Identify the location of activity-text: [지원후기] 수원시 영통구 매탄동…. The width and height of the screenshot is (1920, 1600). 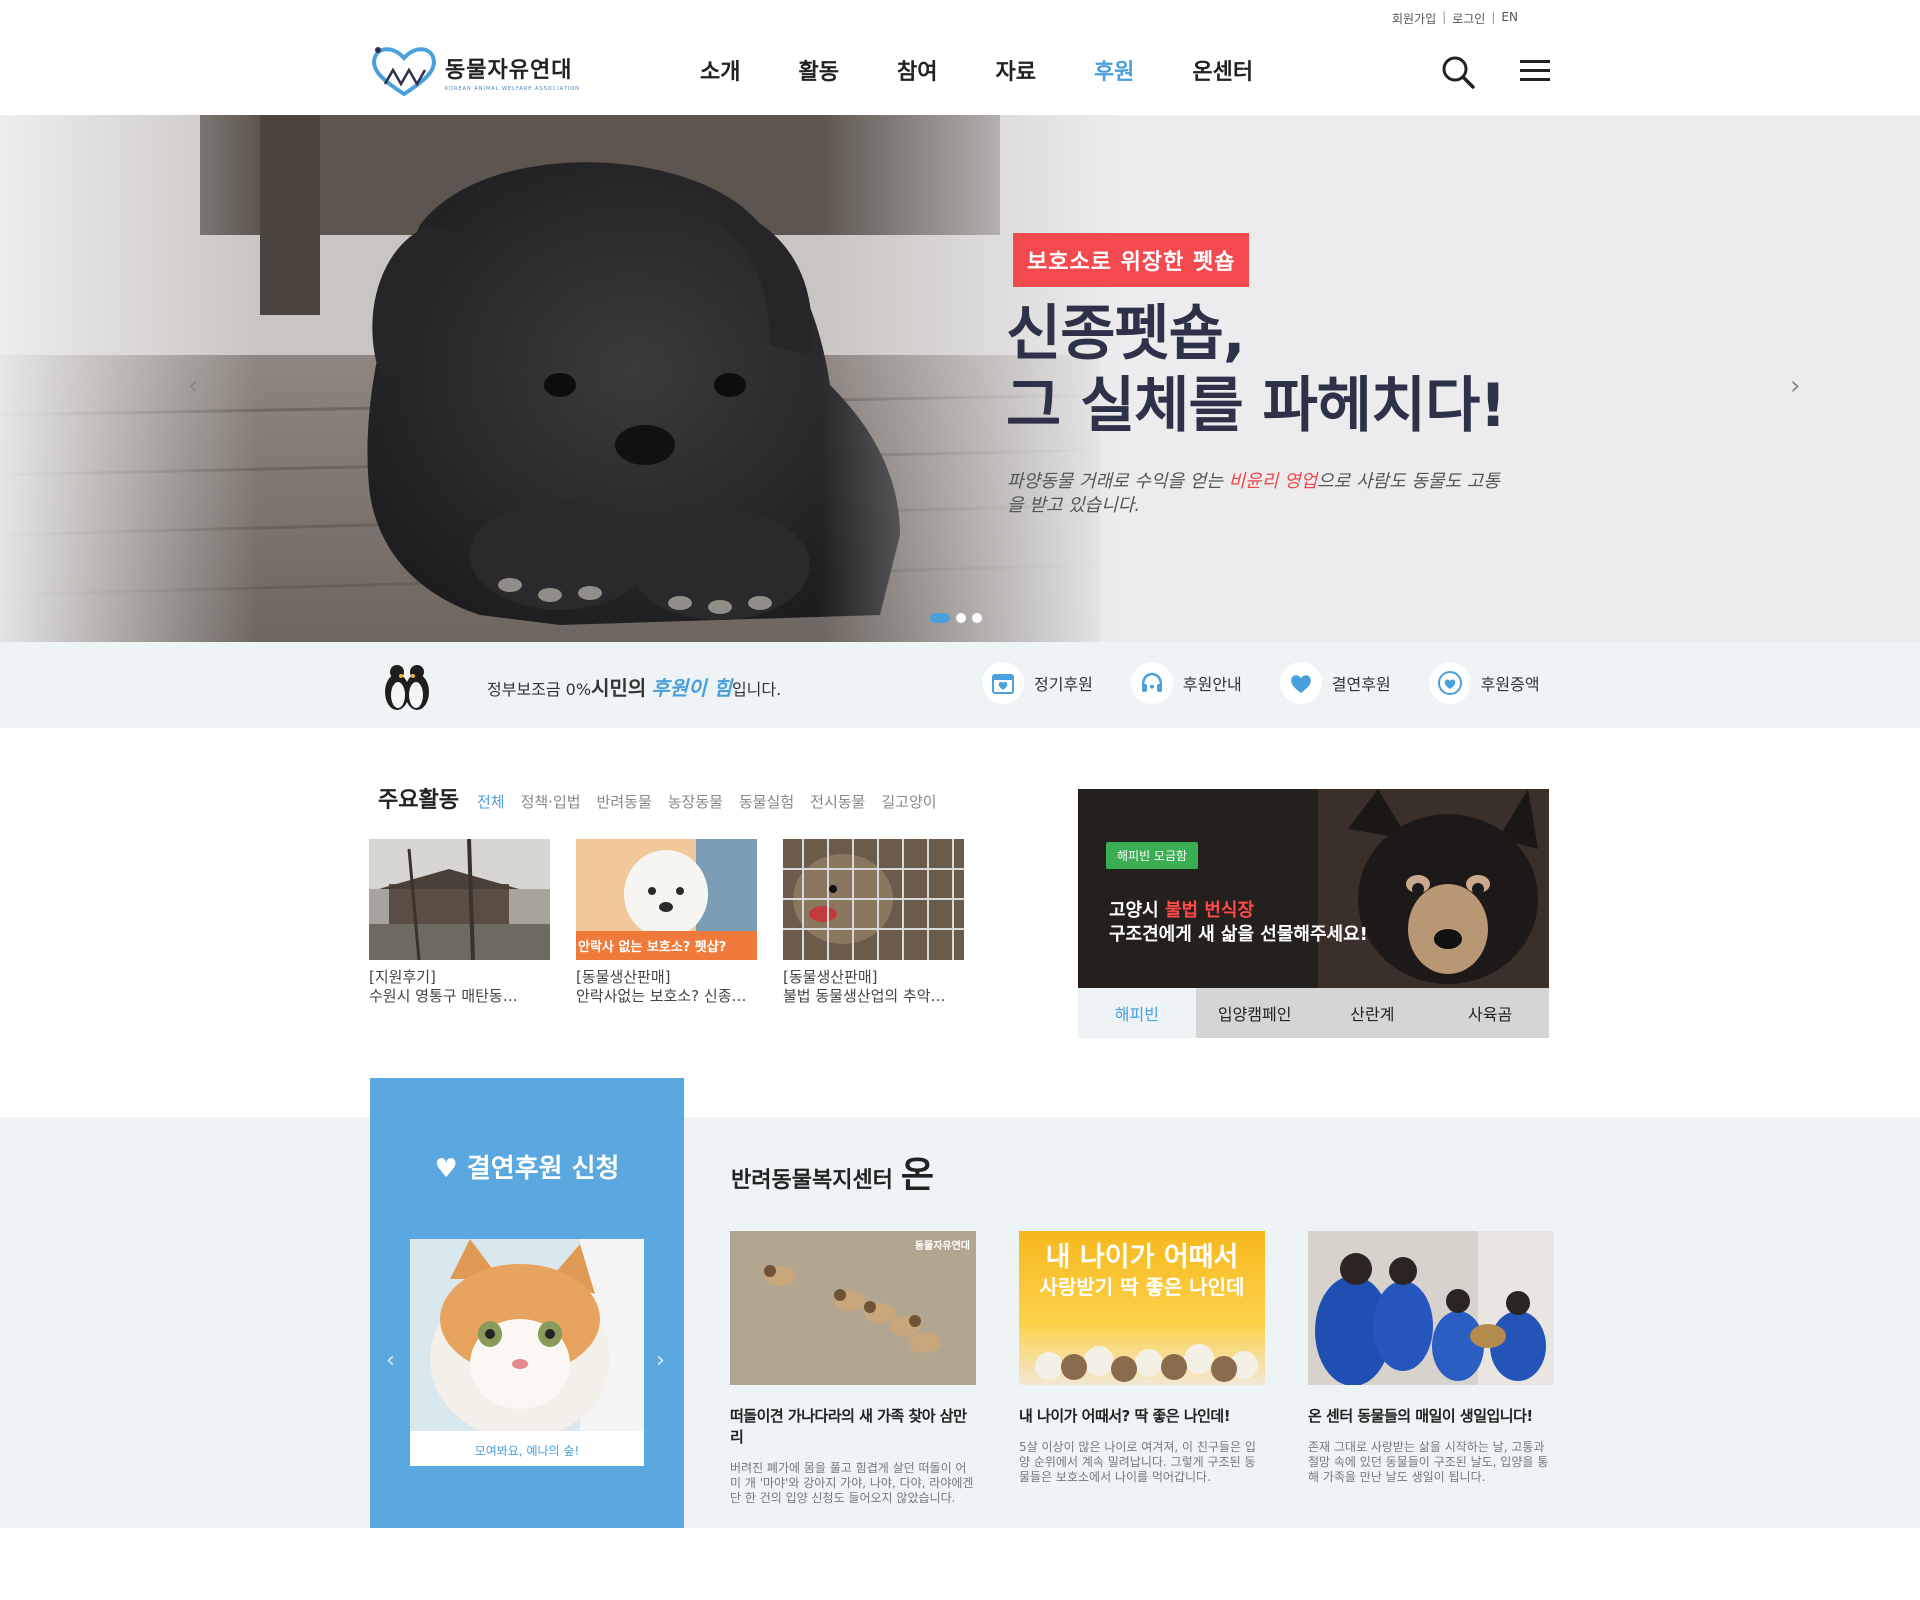
(459, 987).